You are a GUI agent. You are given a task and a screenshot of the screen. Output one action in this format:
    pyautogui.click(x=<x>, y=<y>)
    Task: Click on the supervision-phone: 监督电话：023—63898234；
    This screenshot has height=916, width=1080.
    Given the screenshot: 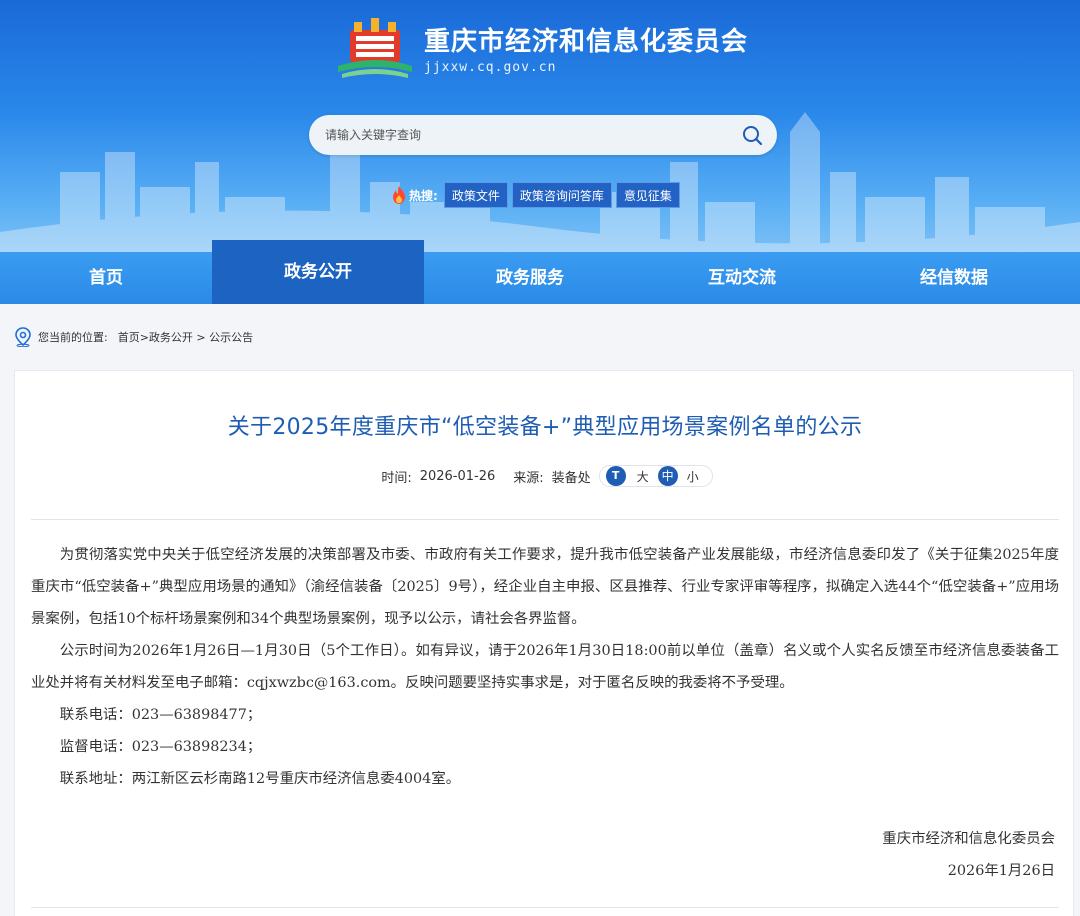 What is the action you would take?
    pyautogui.click(x=160, y=747)
    